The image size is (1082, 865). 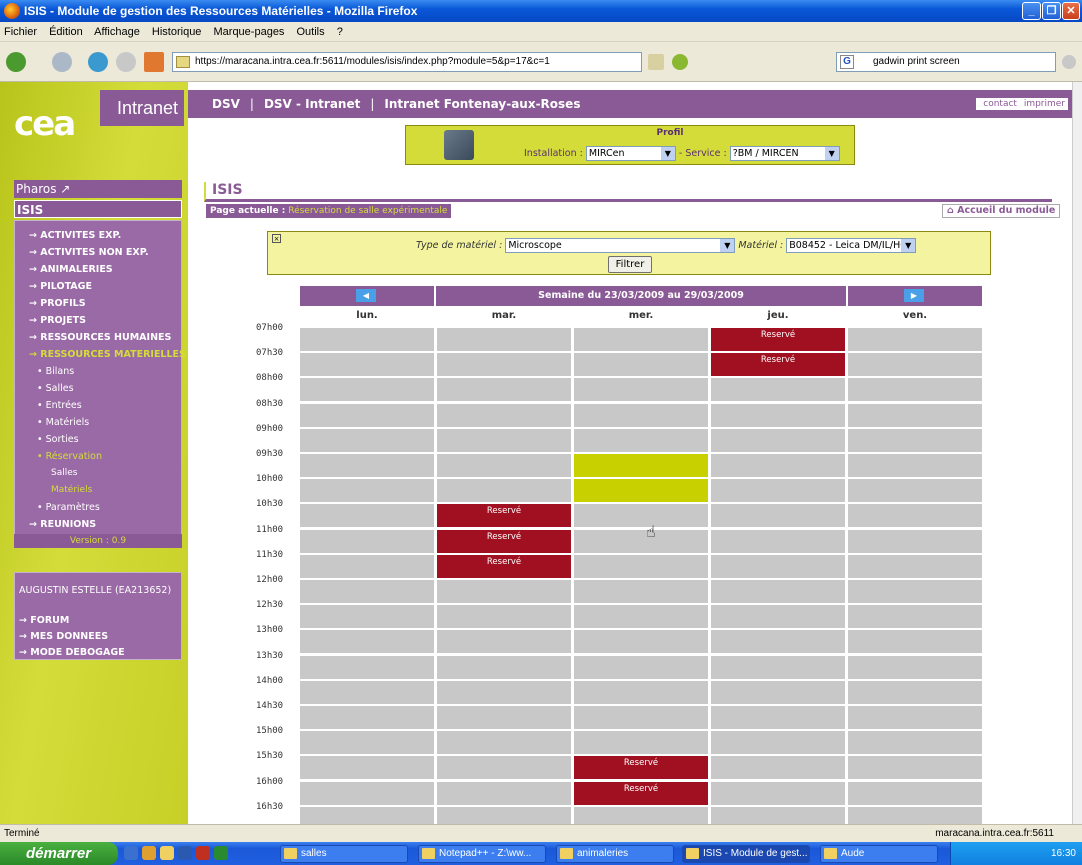 I want to click on user-menu-mode-debogage: → MODE DEBOGAGE, so click(x=98, y=653).